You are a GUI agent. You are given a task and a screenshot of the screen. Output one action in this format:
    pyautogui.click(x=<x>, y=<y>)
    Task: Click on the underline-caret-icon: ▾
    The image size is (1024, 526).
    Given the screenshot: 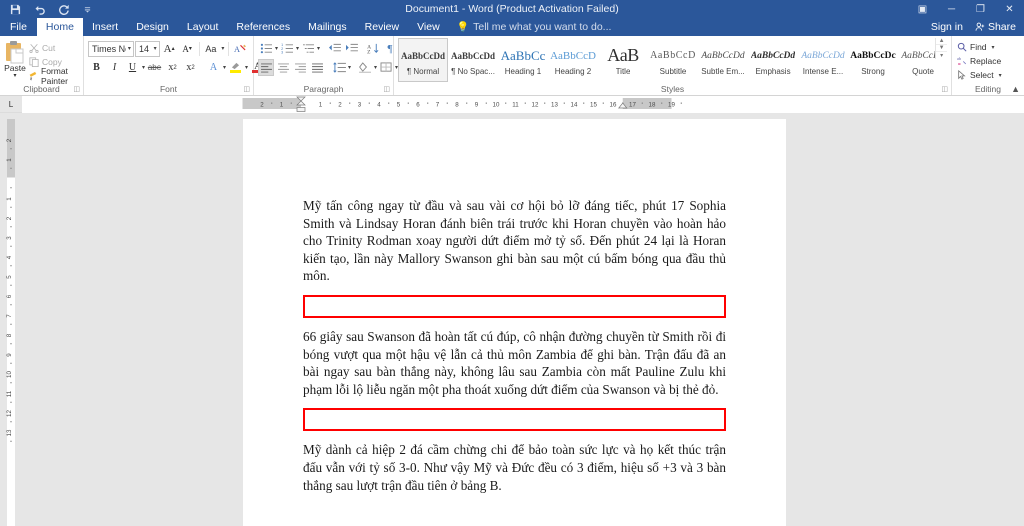 What is the action you would take?
    pyautogui.click(x=143, y=67)
    